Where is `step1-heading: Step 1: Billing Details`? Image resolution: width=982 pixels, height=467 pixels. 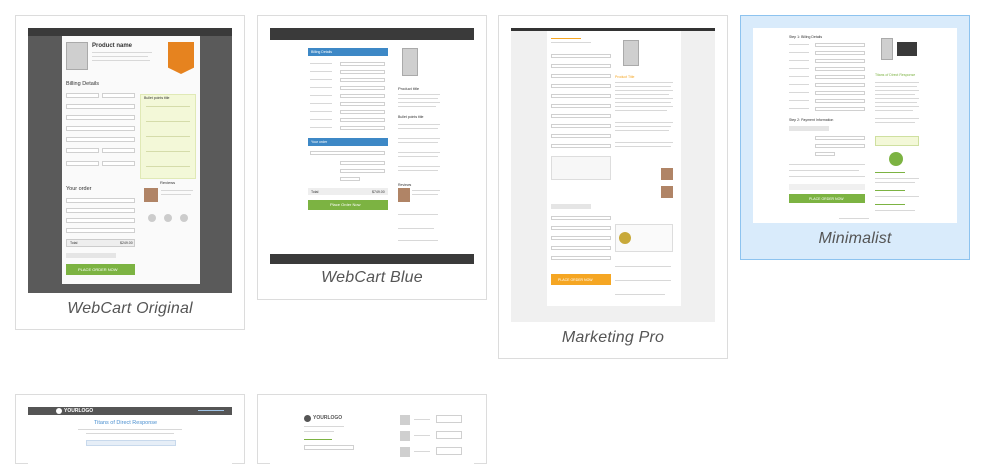 step1-heading: Step 1: Billing Details is located at coordinates (806, 37).